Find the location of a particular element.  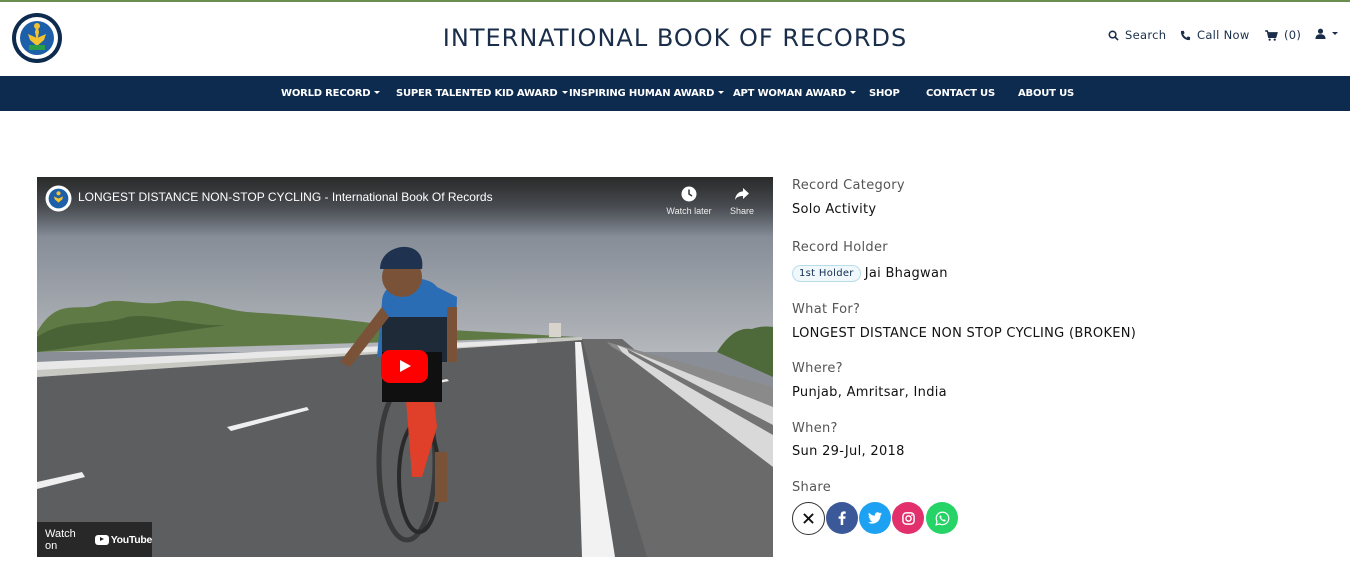

call-now-label: Call Now is located at coordinates (1223, 35).